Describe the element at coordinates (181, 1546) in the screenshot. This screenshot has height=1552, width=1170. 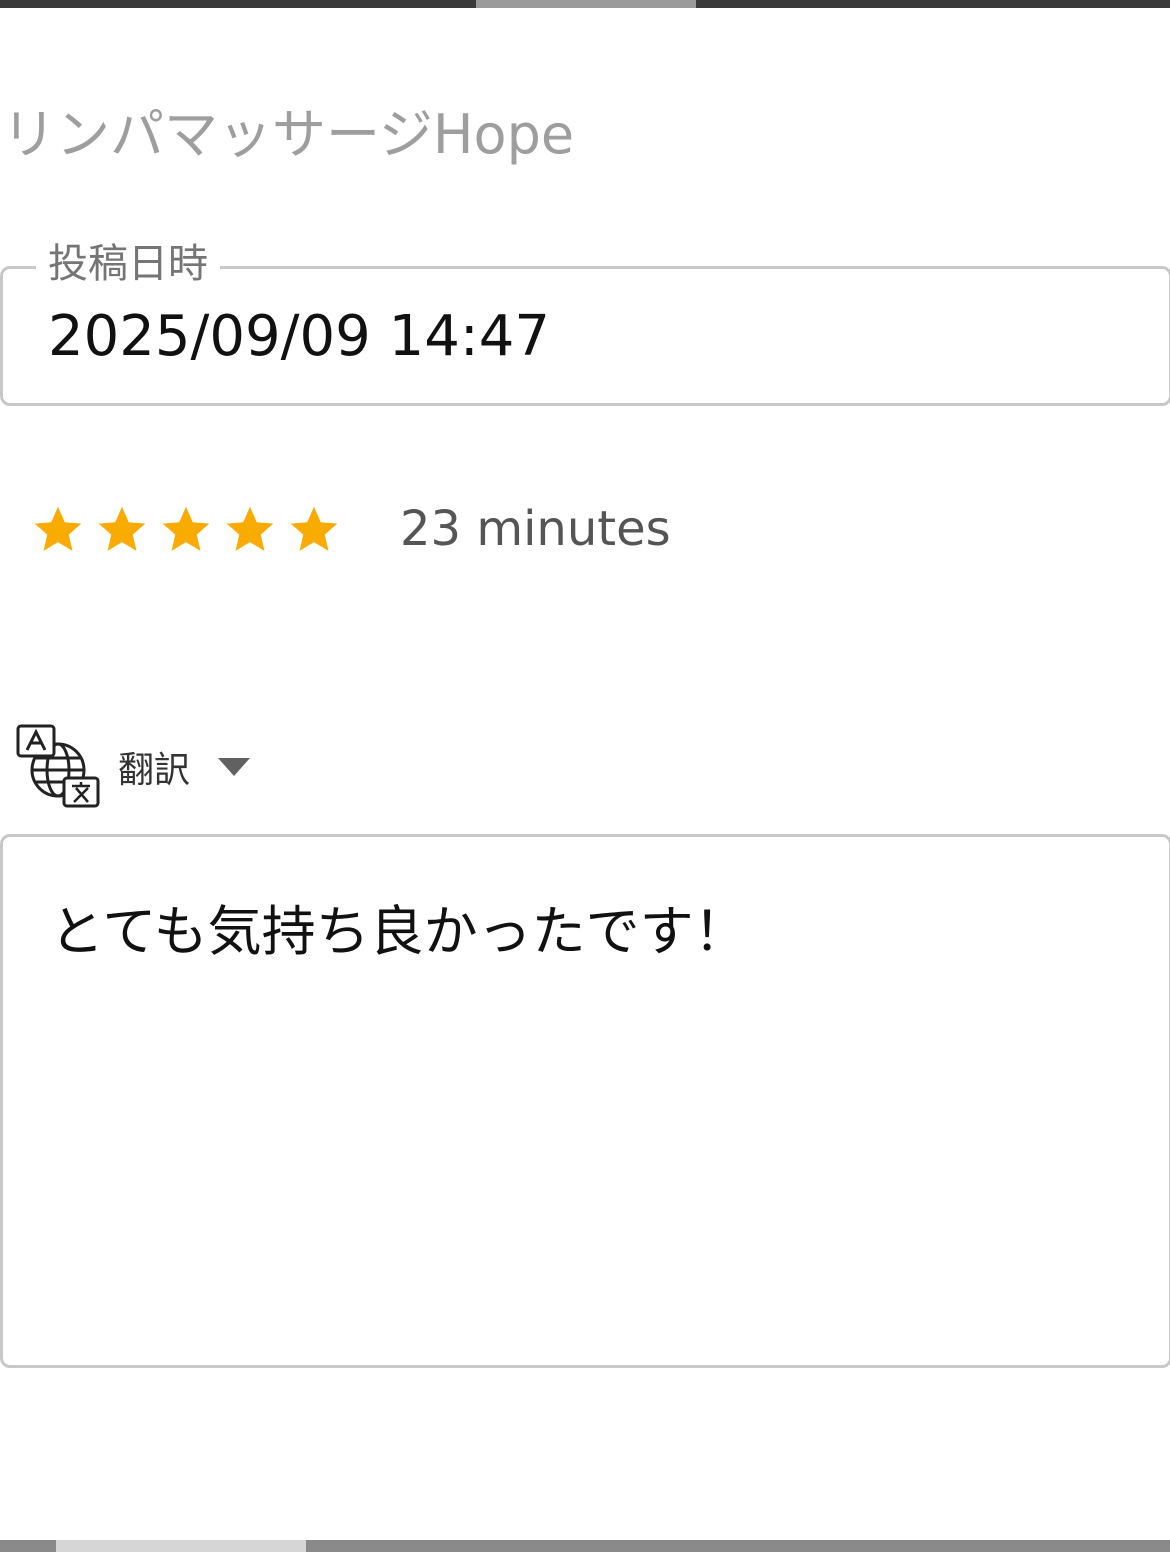
I see `bottom-tab-fragment` at that location.